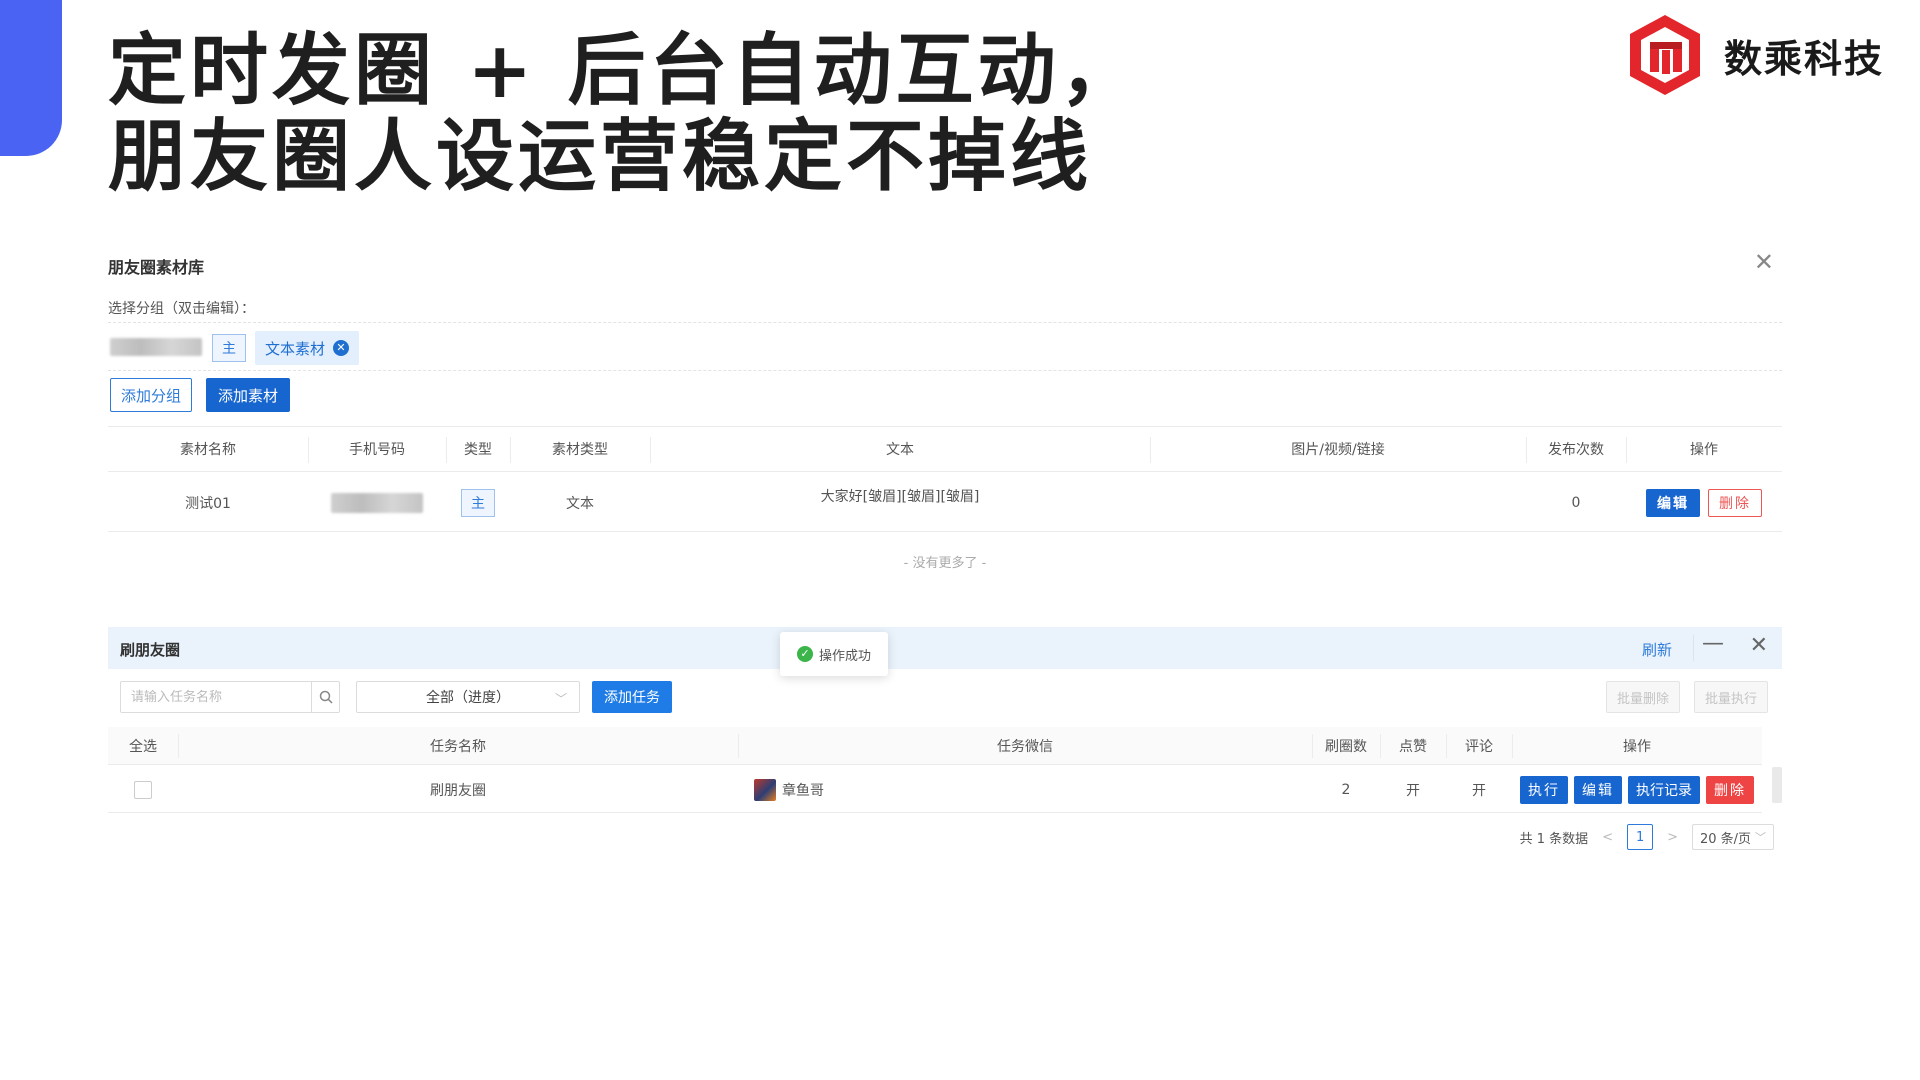 This screenshot has width=1920, height=1080. Describe the element at coordinates (803, 790) in the screenshot. I see `wechat-name: 章鱼哥` at that location.